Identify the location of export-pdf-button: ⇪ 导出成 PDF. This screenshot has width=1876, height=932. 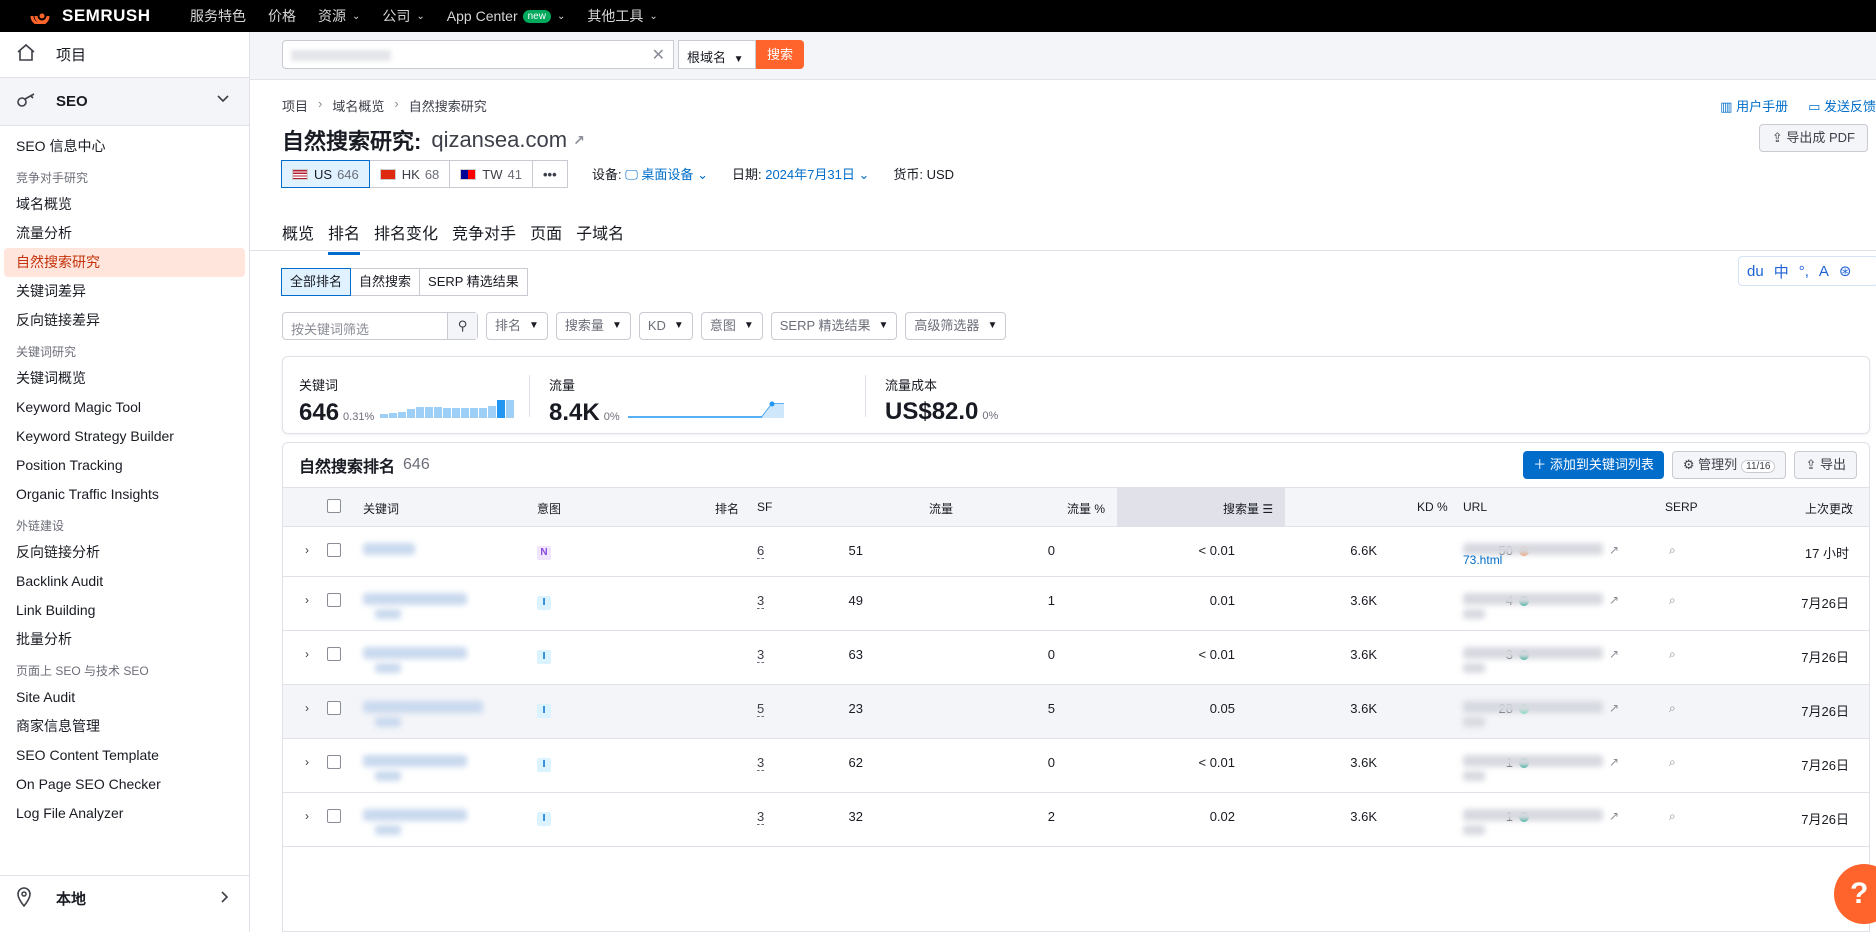
(1813, 138).